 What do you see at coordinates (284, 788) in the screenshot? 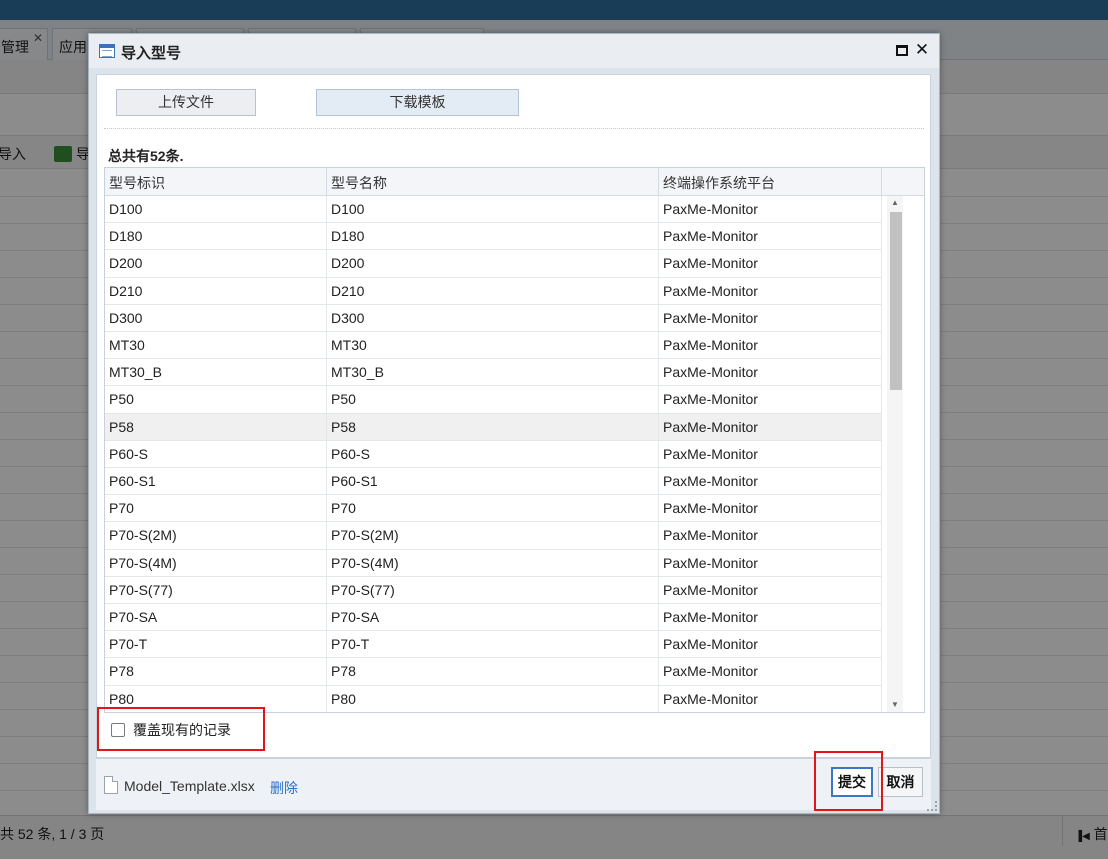
I see `delete-file-link: 删除` at bounding box center [284, 788].